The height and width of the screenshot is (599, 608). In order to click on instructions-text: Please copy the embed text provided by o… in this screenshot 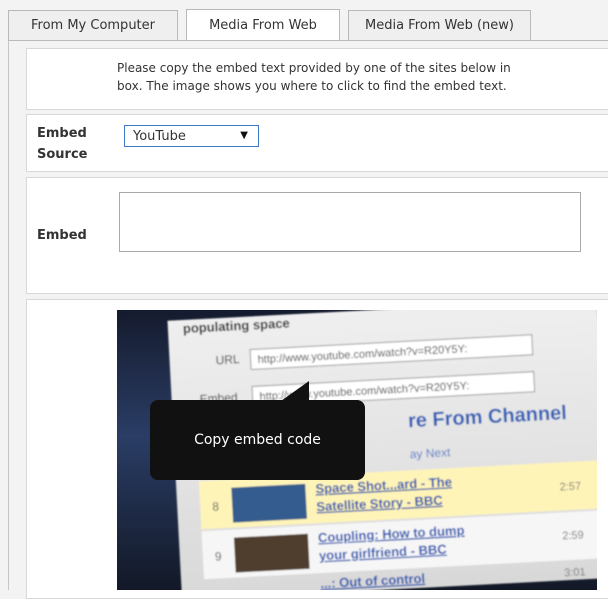, I will do `click(314, 77)`.